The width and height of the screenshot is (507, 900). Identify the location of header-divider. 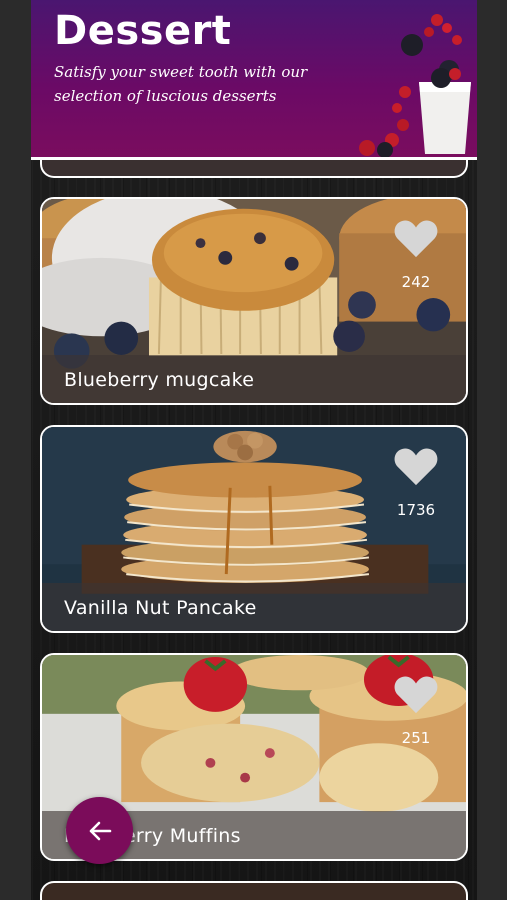
(254, 158).